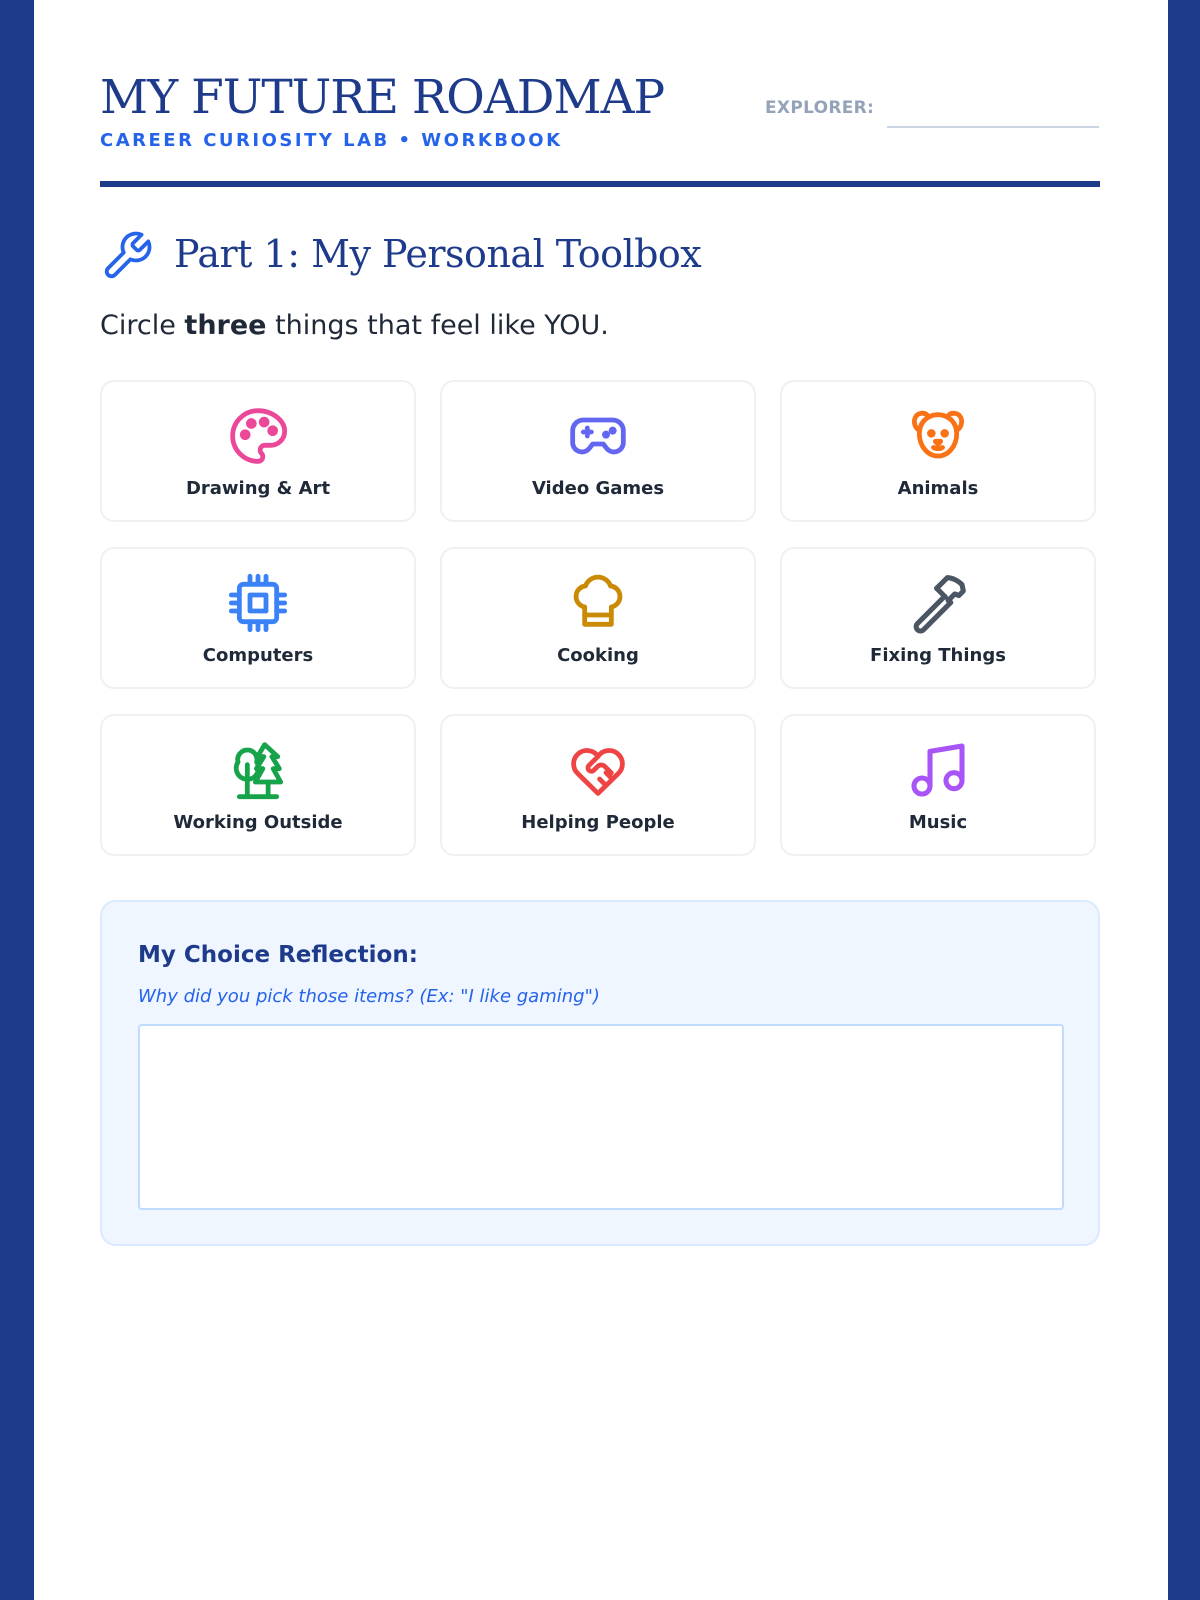 Image resolution: width=1200 pixels, height=1600 pixels. What do you see at coordinates (600, 184) in the screenshot?
I see `header-divider` at bounding box center [600, 184].